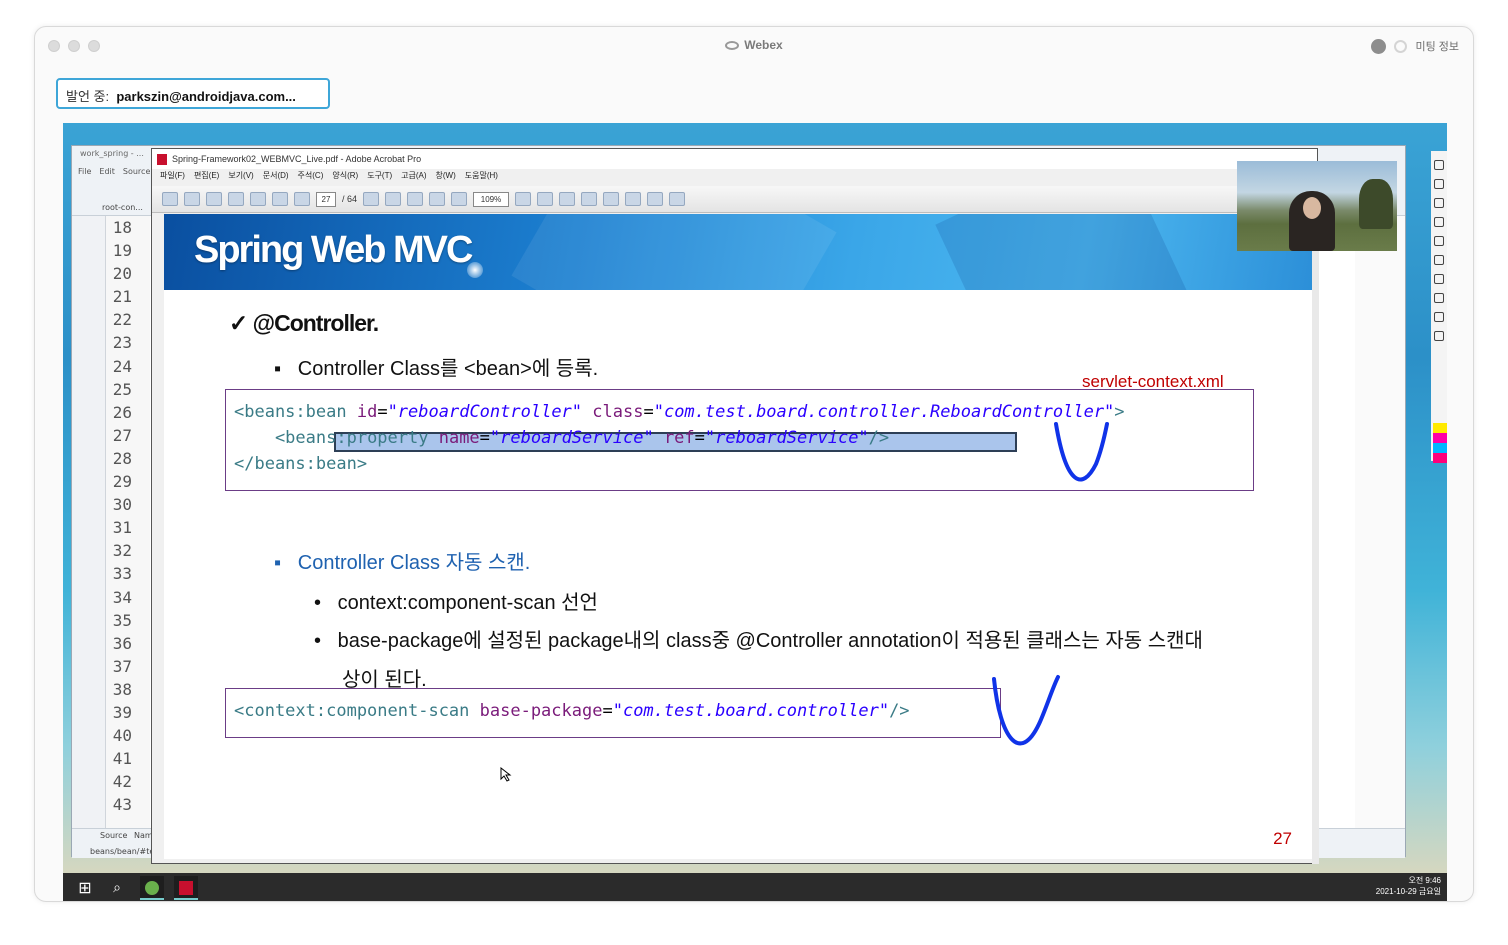 The width and height of the screenshot is (1508, 945). What do you see at coordinates (415, 199) in the screenshot?
I see `zoom-tool-icon` at bounding box center [415, 199].